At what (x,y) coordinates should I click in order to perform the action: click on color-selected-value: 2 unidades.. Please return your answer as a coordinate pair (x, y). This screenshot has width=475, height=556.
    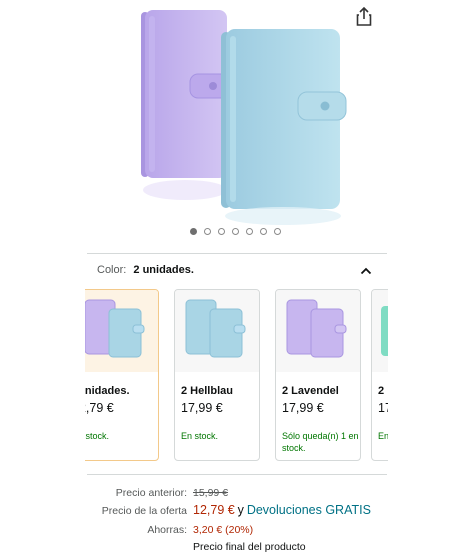
    Looking at the image, I should click on (163, 270).